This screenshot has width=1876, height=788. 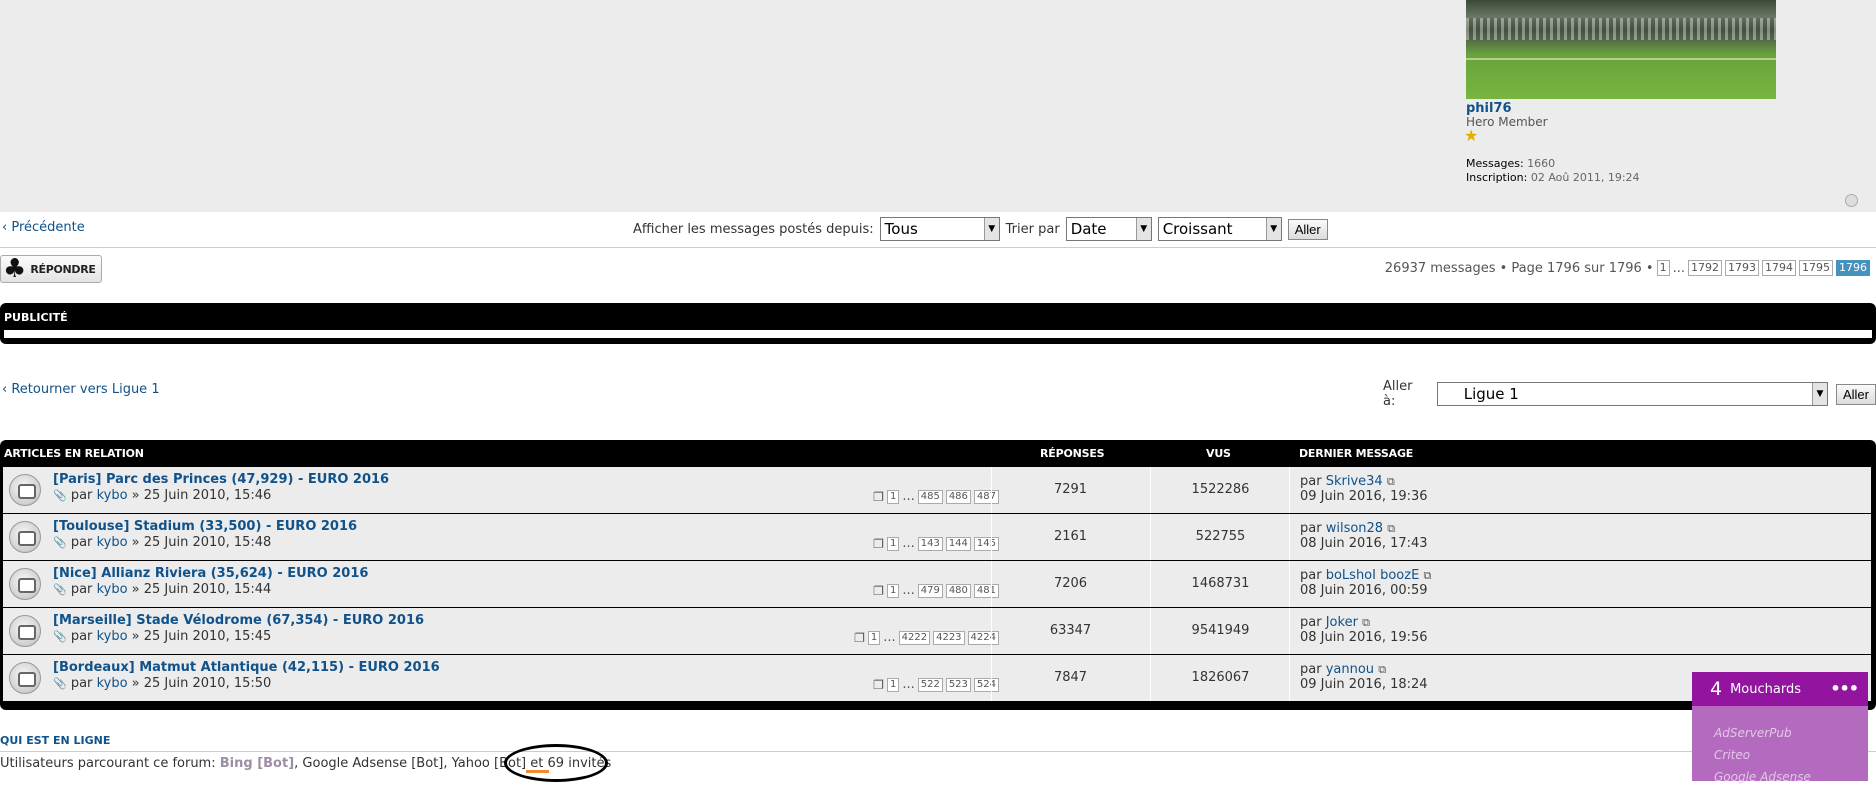 I want to click on topic-page-link: 480, so click(x=958, y=590).